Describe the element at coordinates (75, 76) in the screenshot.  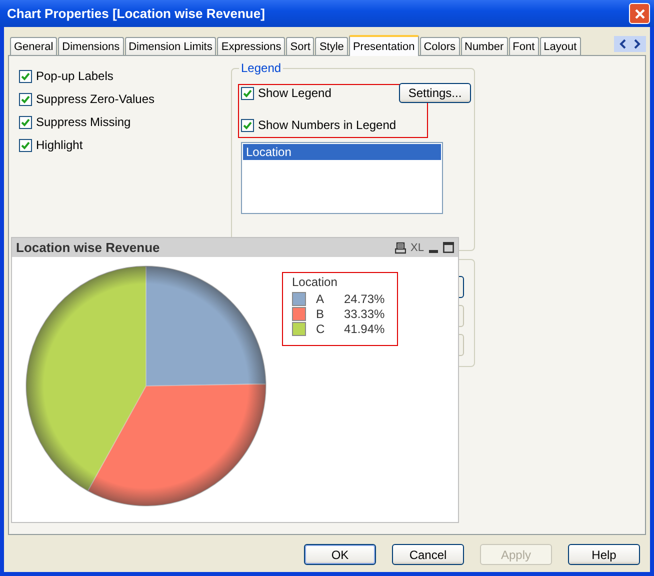
I see `checkbox-label: Pop-up Labels` at that location.